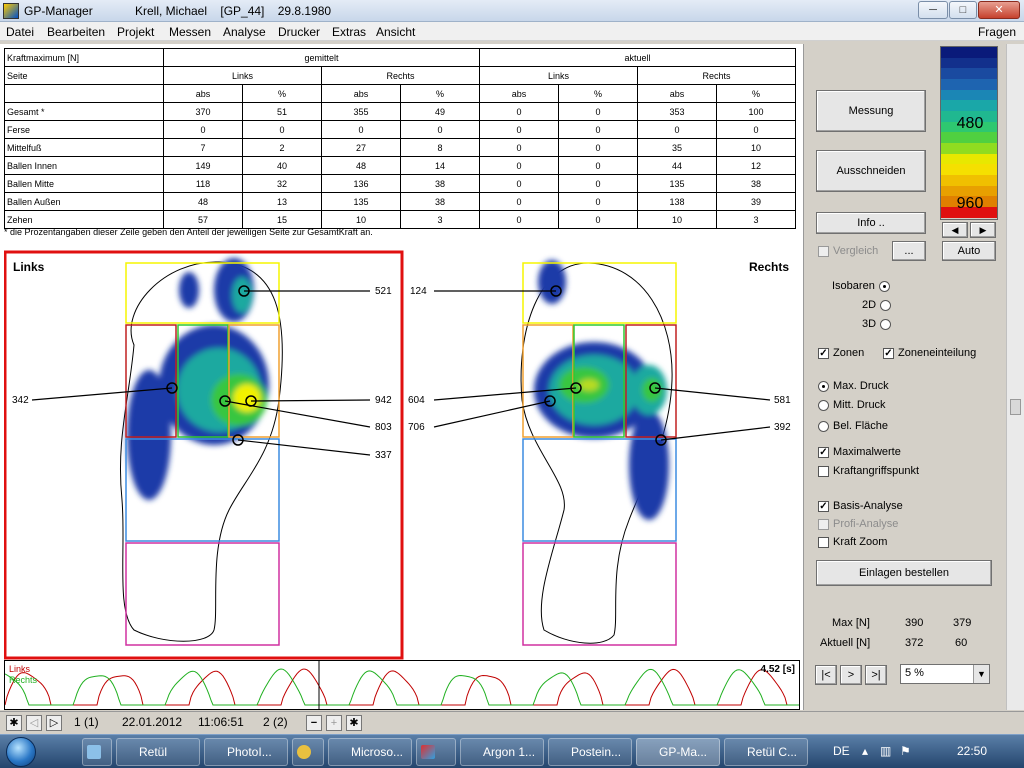 The image size is (1024, 768). I want to click on close-button: ✕, so click(999, 10).